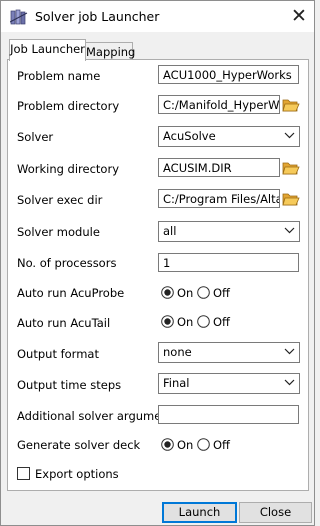 The image size is (320, 526). Describe the element at coordinates (167, 444) in the screenshot. I see `solver-deck-on-radio` at that location.